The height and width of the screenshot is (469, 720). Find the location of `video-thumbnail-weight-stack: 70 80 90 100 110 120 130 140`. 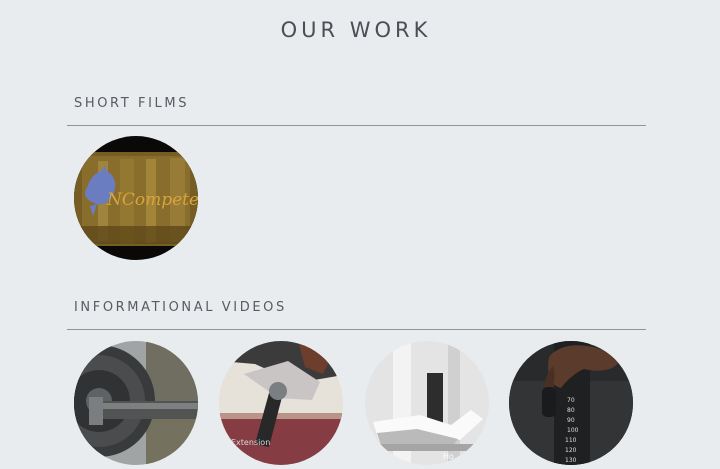

video-thumbnail-weight-stack: 70 80 90 100 110 120 130 140 is located at coordinates (571, 403).